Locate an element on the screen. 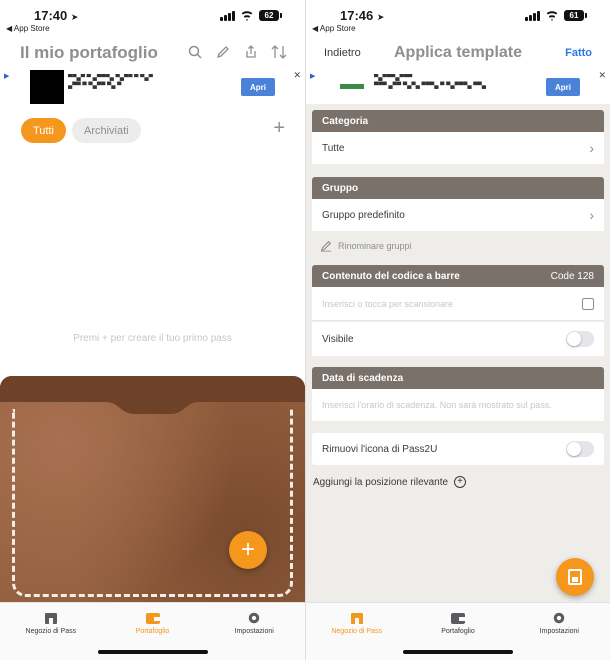  group-value: Gruppo predefinito is located at coordinates (363, 215).